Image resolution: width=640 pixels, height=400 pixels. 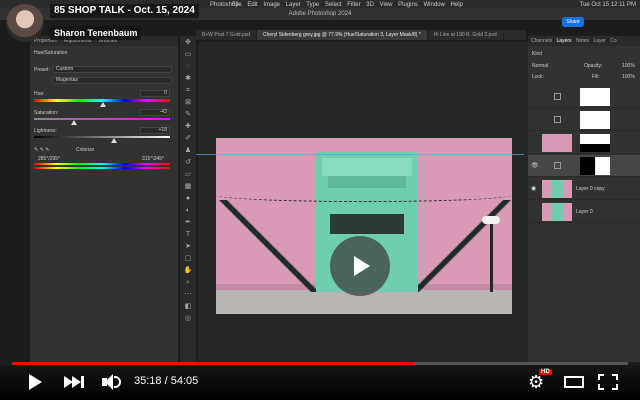 What do you see at coordinates (466, 35) in the screenshot?
I see `doc-tab-3: Hi Line at 190 R. Gold 2.psd` at bounding box center [466, 35].